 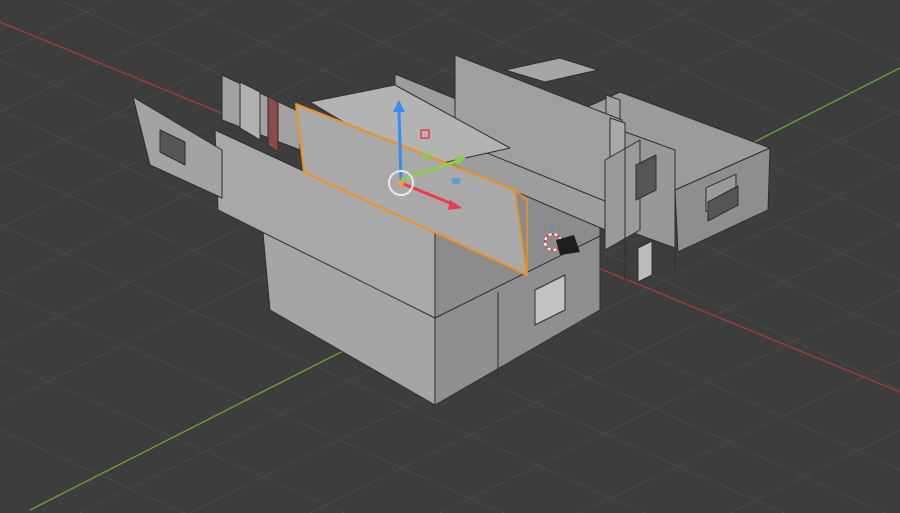 What do you see at coordinates (427, 156) in the screenshot?
I see `xz-plane-handle` at bounding box center [427, 156].